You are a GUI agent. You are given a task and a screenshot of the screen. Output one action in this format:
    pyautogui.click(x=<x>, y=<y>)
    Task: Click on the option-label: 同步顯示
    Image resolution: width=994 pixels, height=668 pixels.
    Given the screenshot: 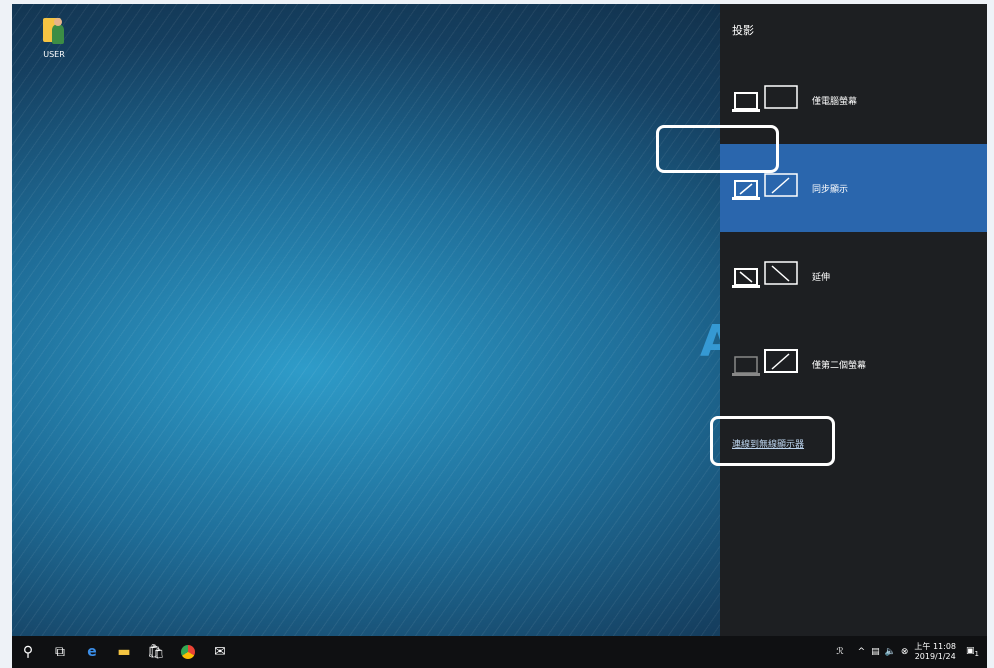 What is the action you would take?
    pyautogui.click(x=830, y=189)
    